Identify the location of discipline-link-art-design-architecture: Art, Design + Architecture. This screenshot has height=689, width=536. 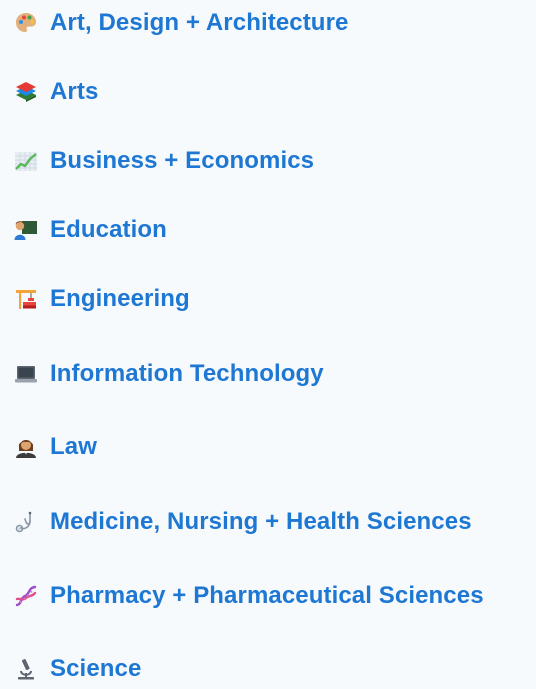
(181, 23).